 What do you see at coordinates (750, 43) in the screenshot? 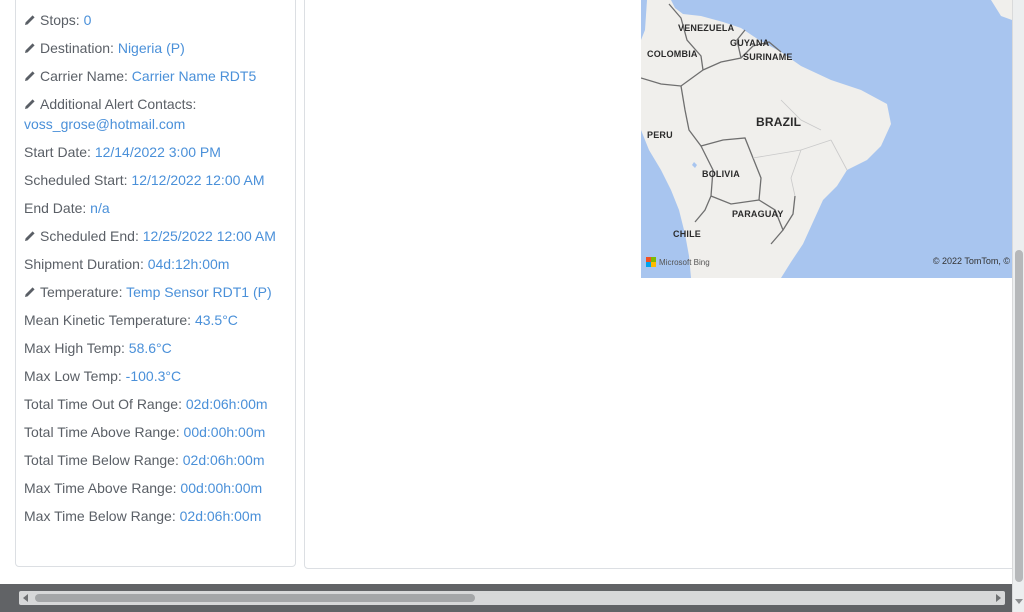
I see `map-label-guyana: GUYANA` at bounding box center [750, 43].